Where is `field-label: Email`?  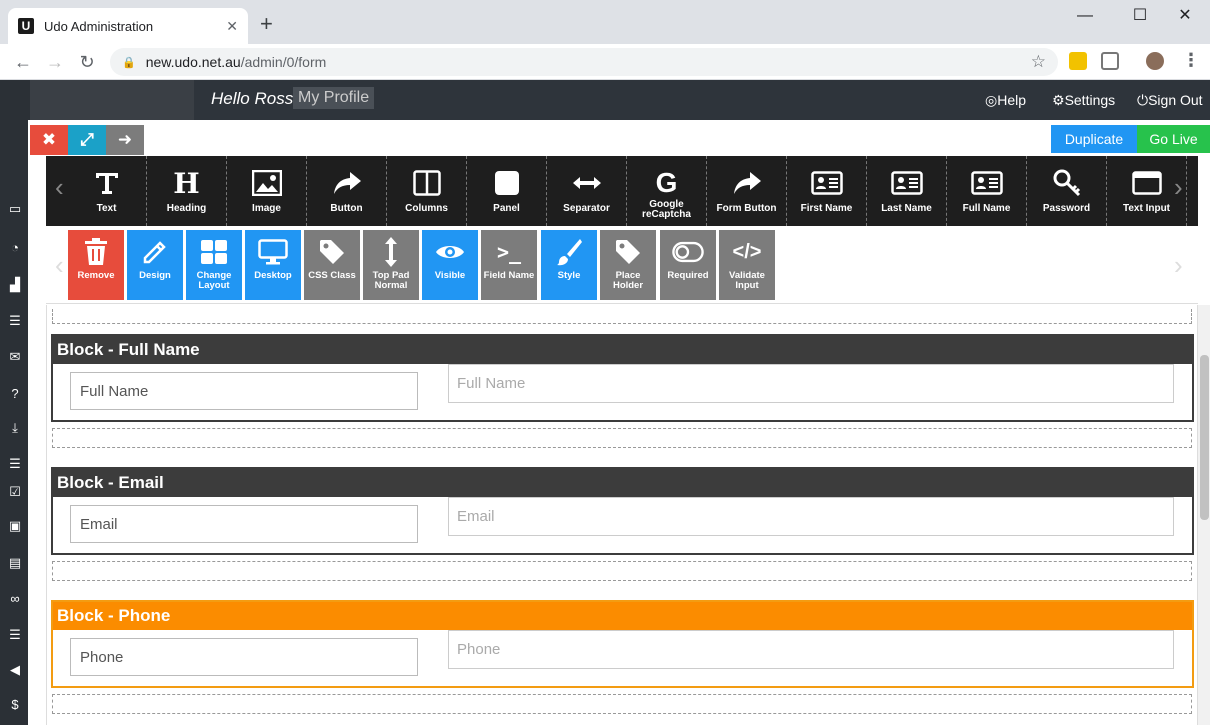 field-label: Email is located at coordinates (244, 524).